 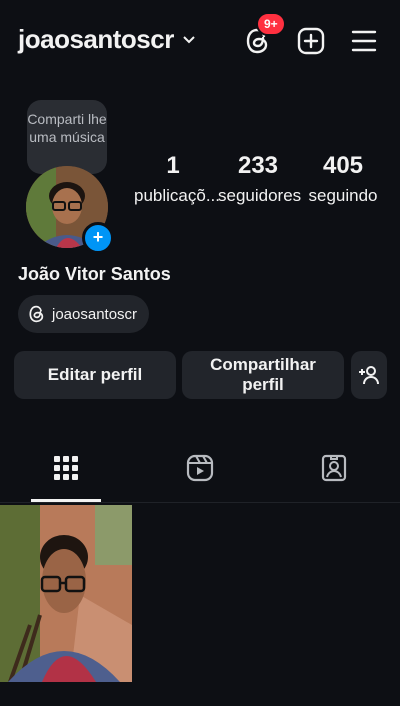 What do you see at coordinates (311, 41) in the screenshot?
I see `new-post-icon` at bounding box center [311, 41].